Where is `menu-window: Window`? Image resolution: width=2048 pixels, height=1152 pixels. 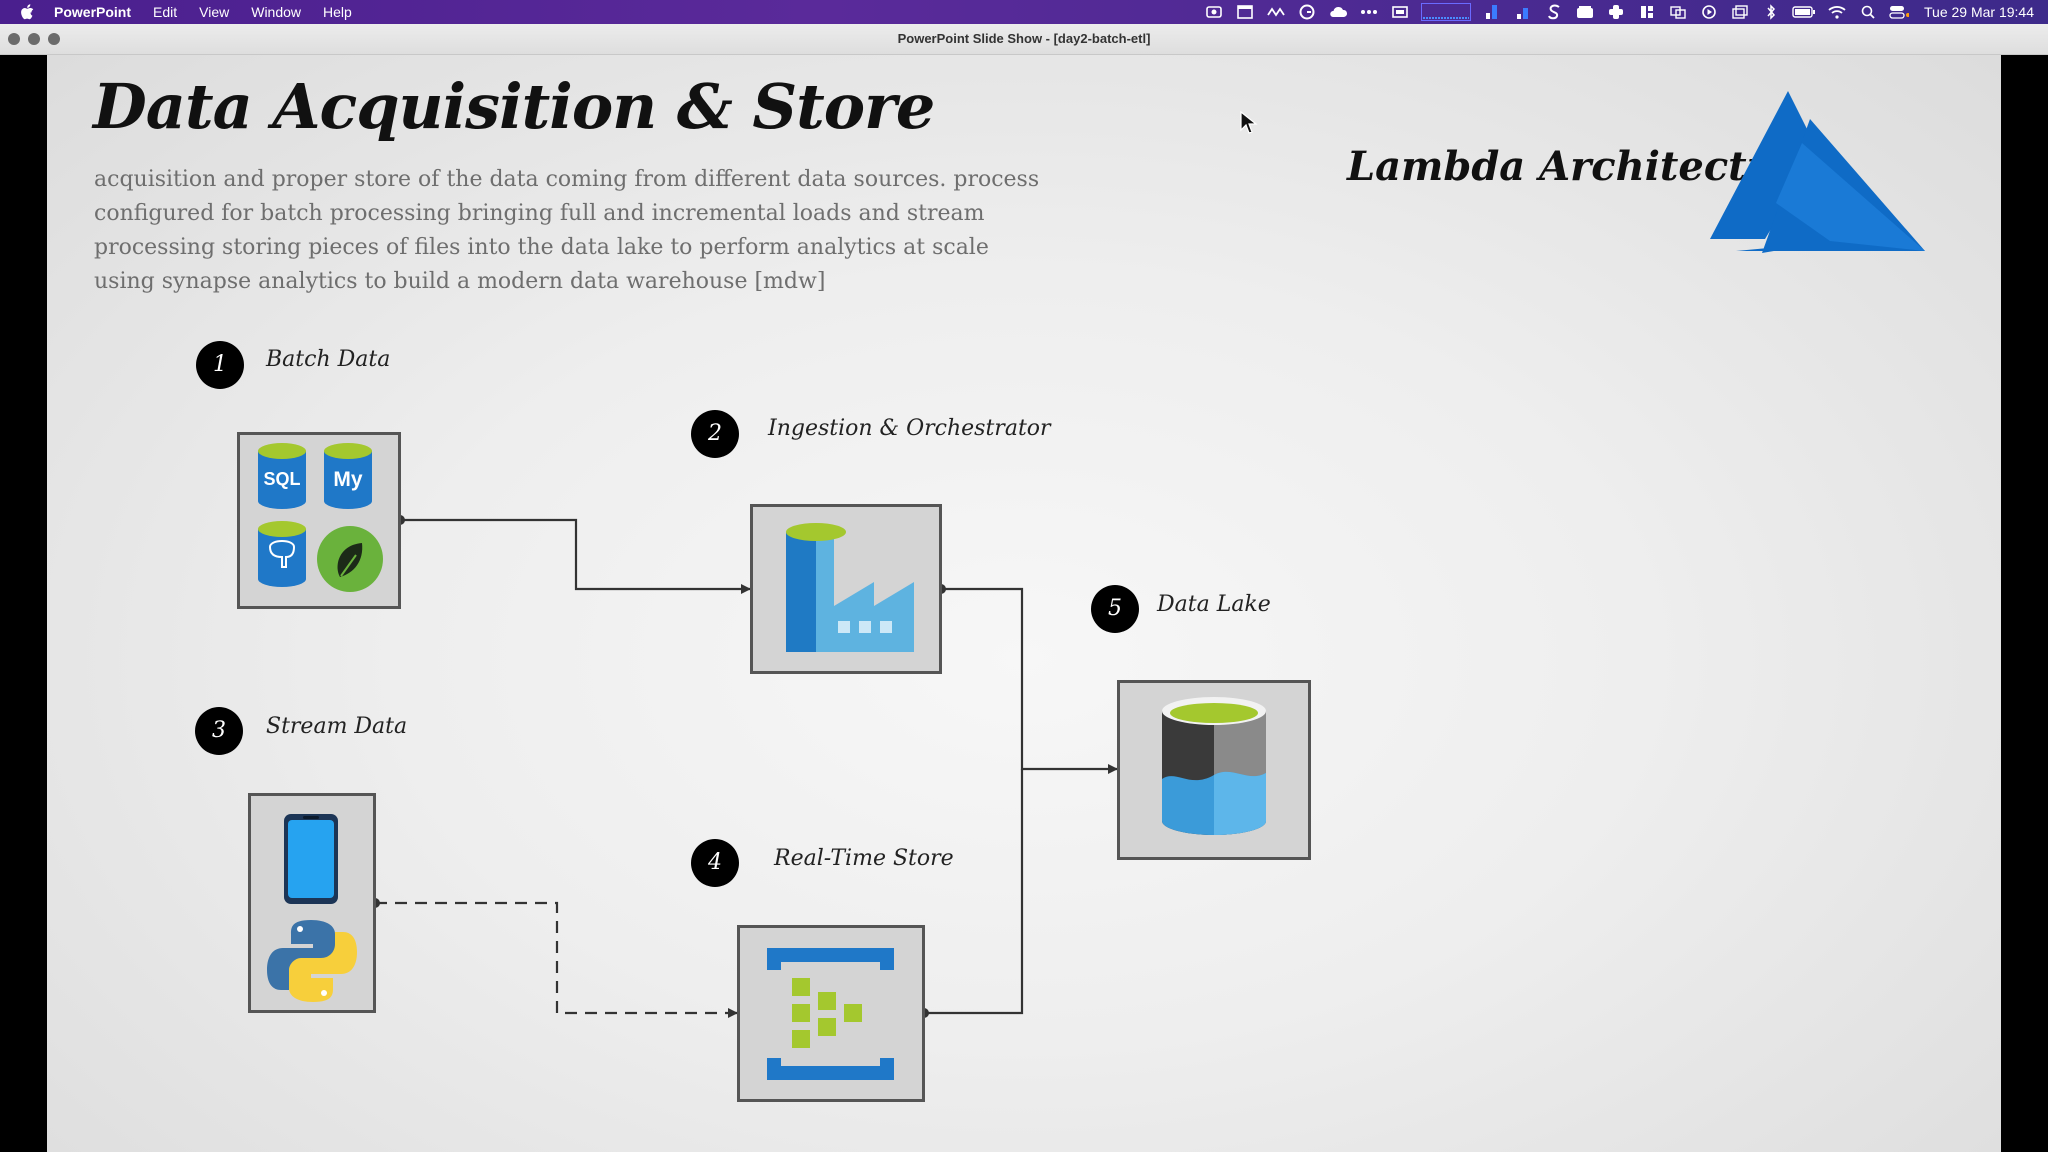 menu-window: Window is located at coordinates (276, 12).